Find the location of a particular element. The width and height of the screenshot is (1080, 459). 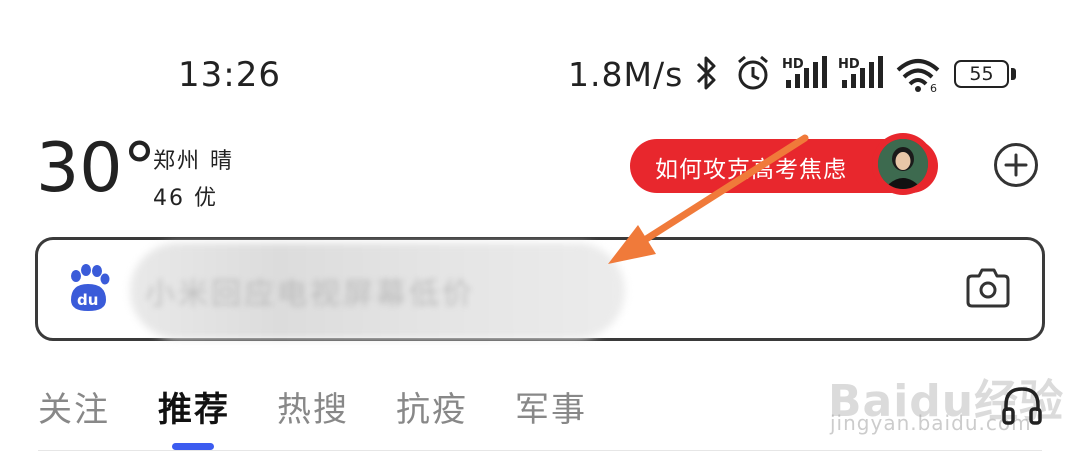

battery-level: 55 is located at coordinates (981, 74).